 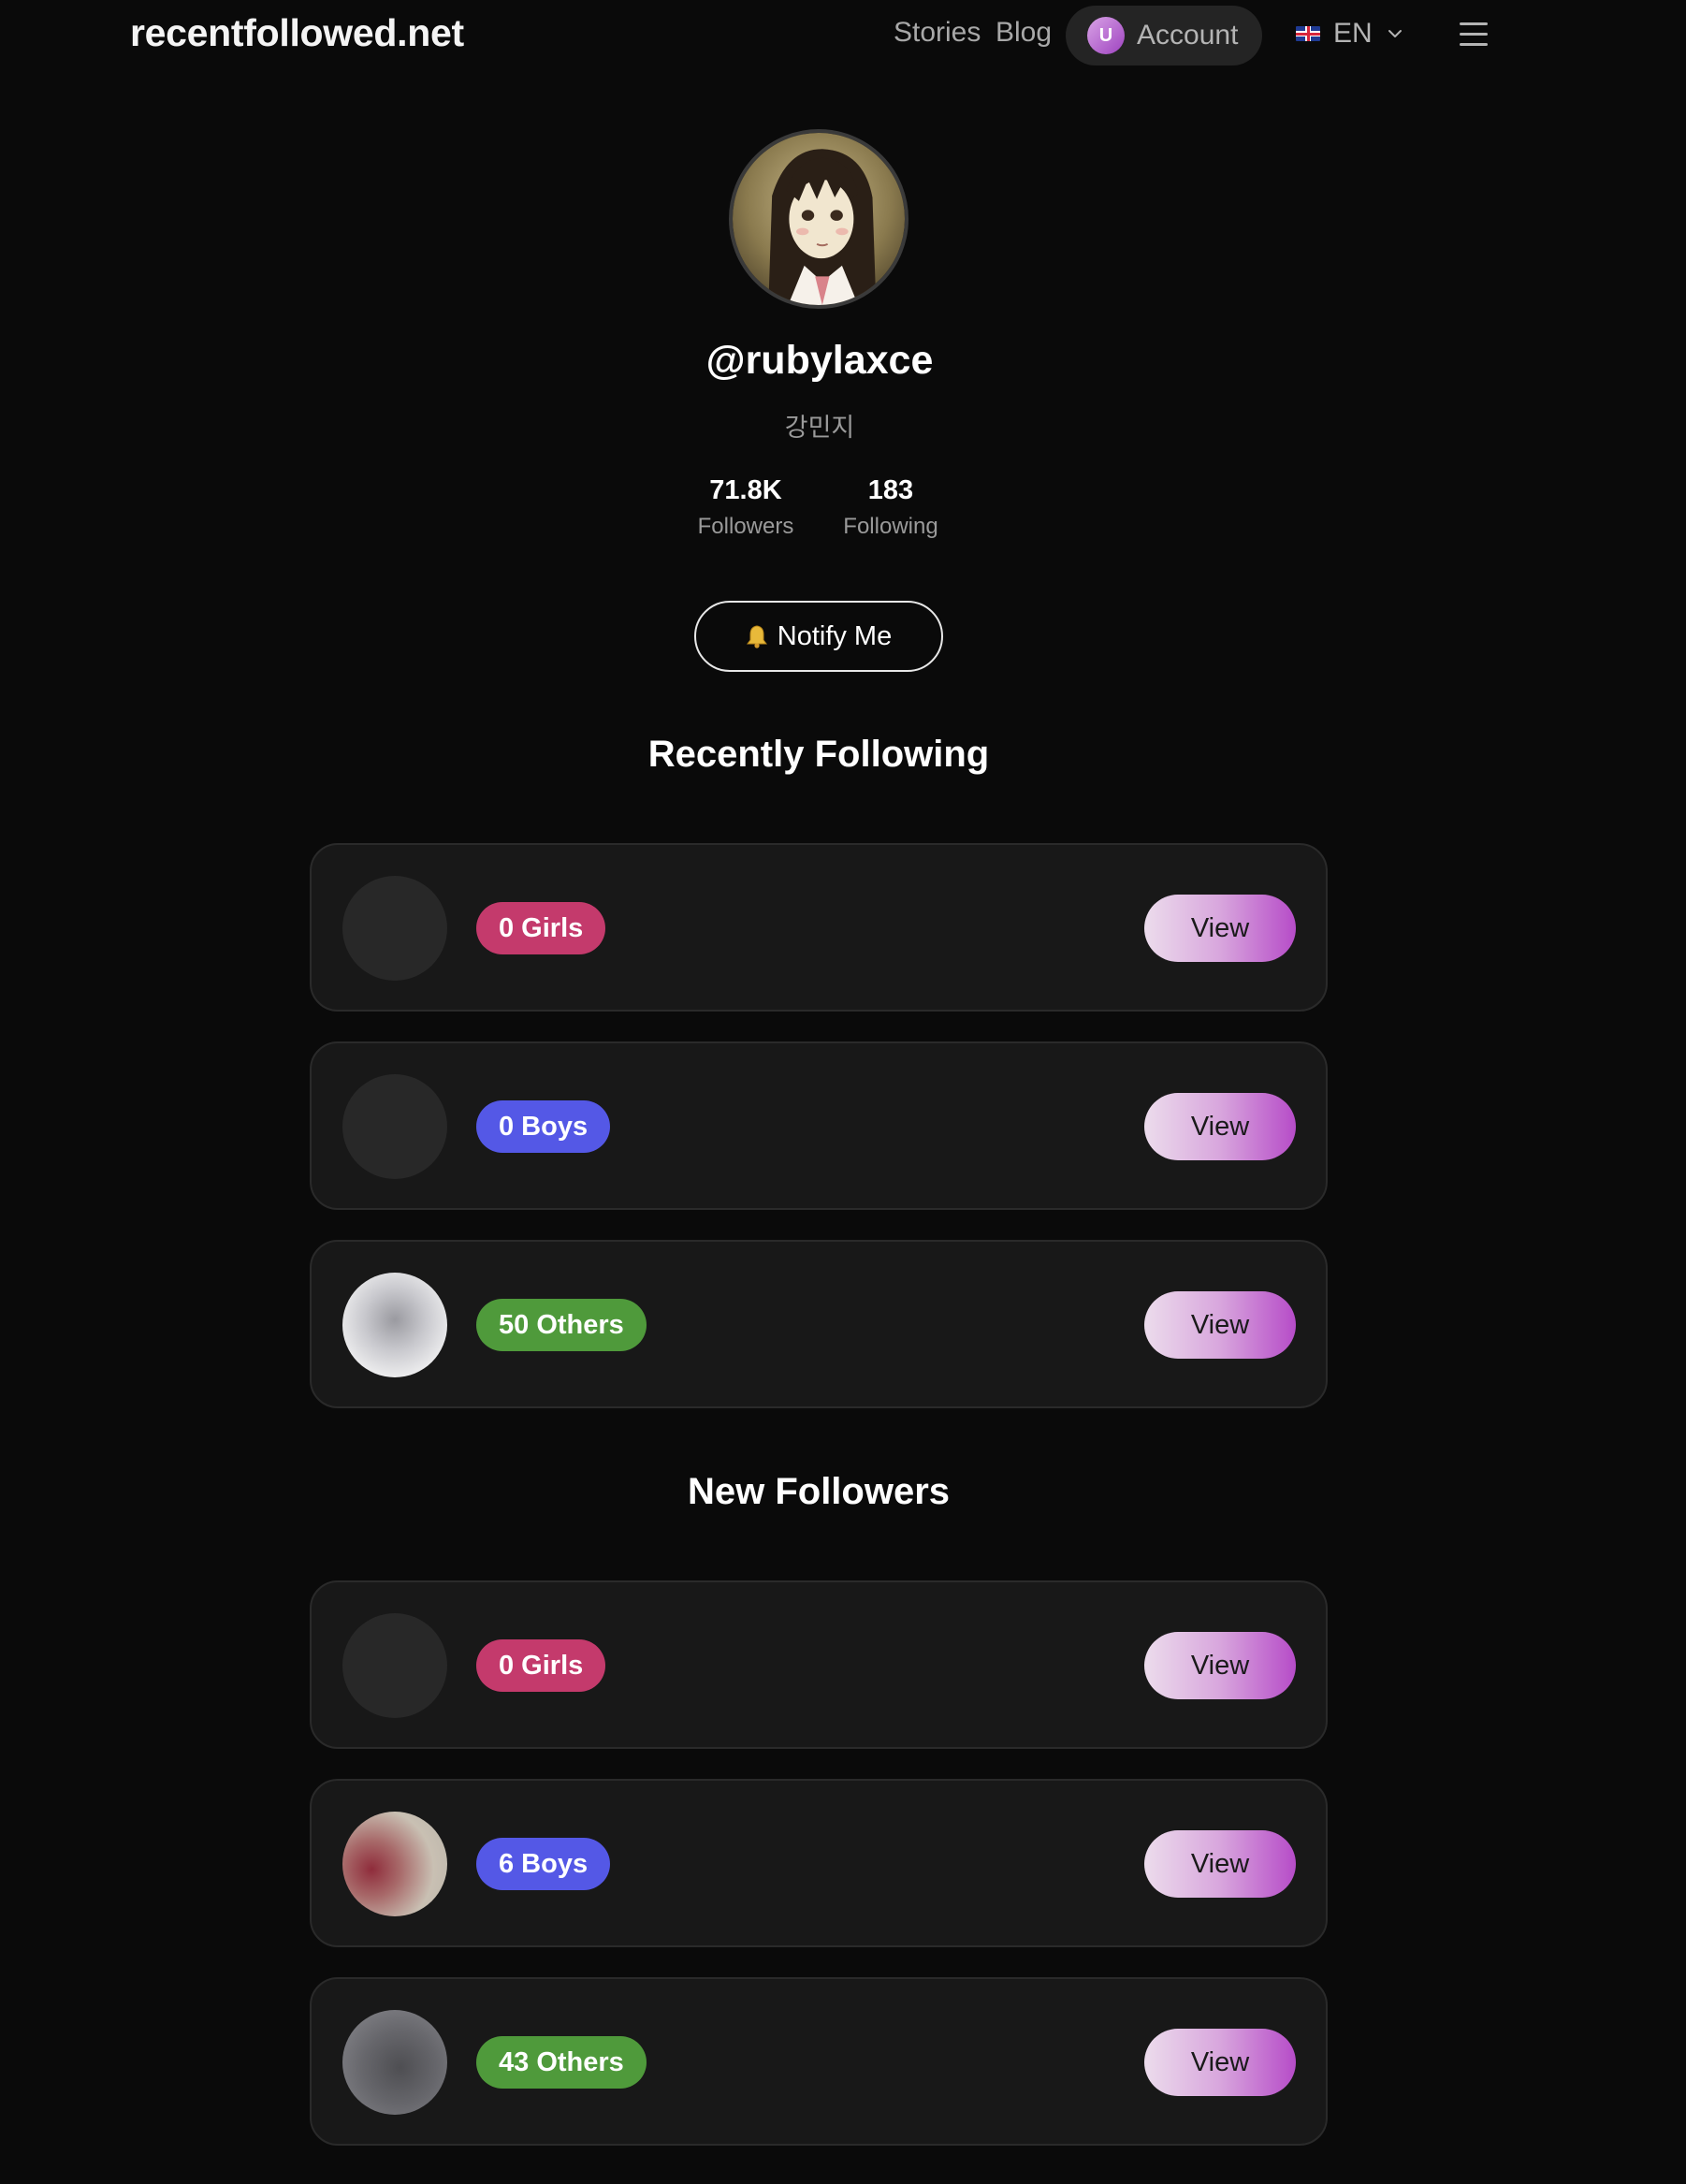 What do you see at coordinates (561, 2062) in the screenshot?
I see `others-badge: 43 Others` at bounding box center [561, 2062].